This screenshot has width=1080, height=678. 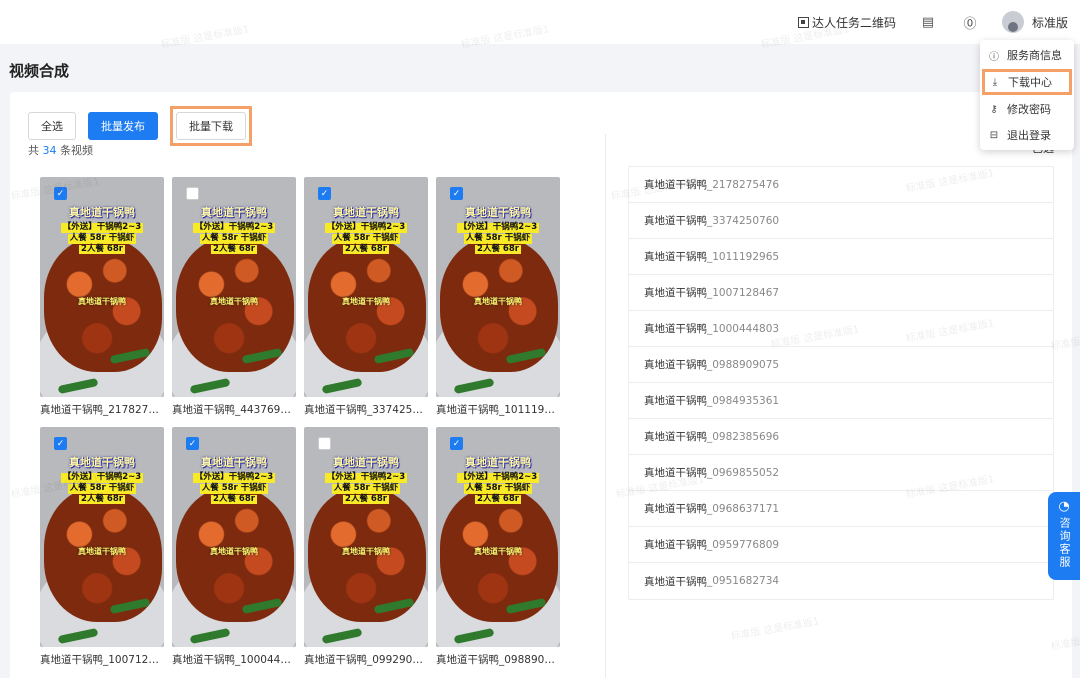 What do you see at coordinates (841, 365) in the screenshot?
I see `selected-video-row: 真地道干锅鸭 _0988909075` at bounding box center [841, 365].